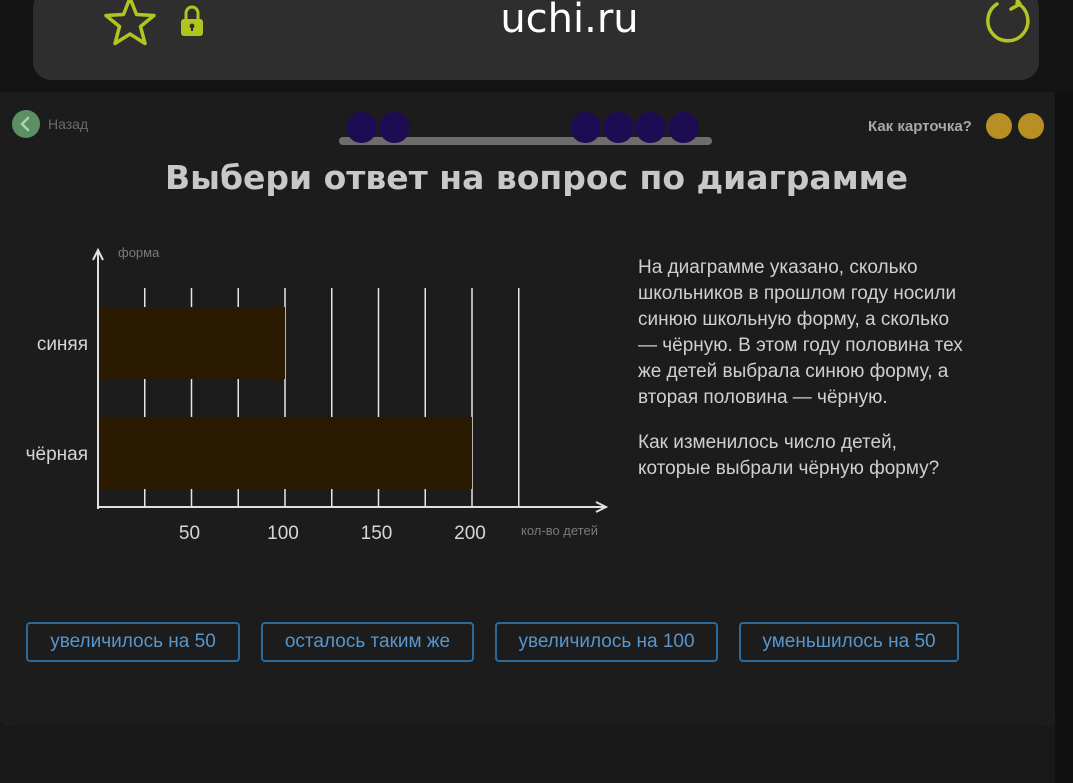  What do you see at coordinates (569, 21) in the screenshot?
I see `domain-text: uchi.ru` at bounding box center [569, 21].